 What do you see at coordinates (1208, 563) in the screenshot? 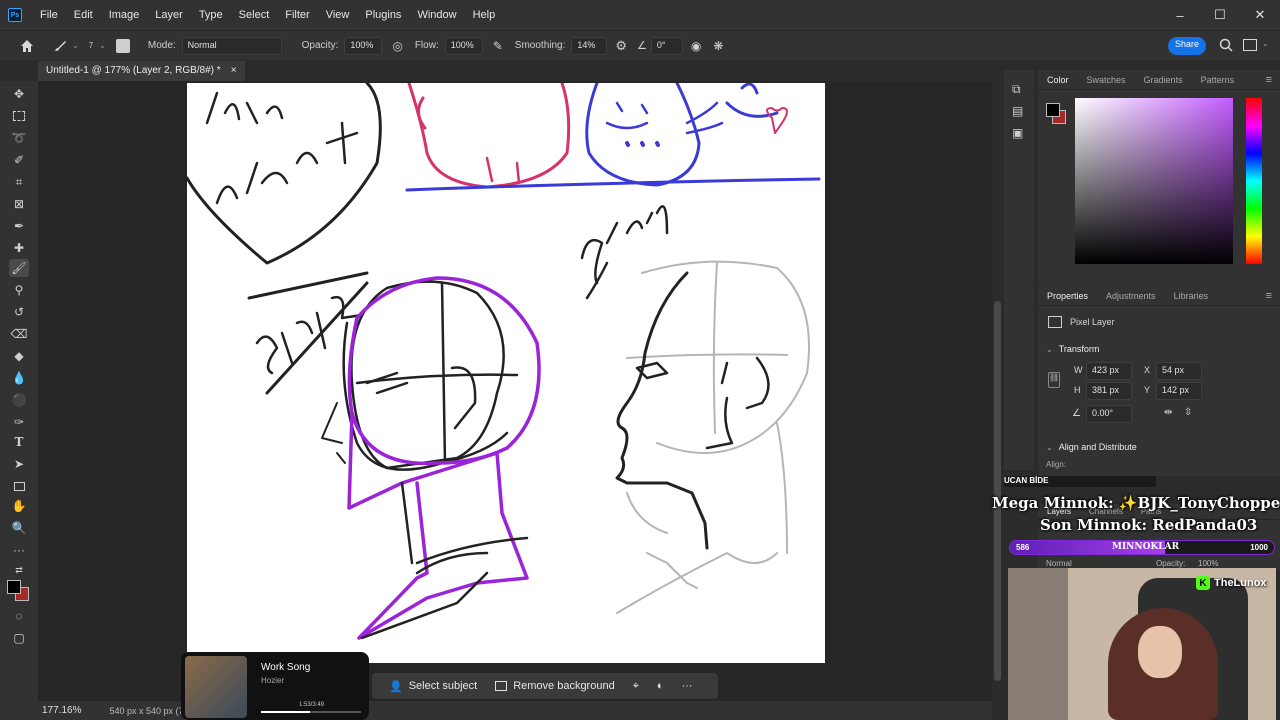
I see `layer-opacity-input: 100%` at bounding box center [1208, 563].